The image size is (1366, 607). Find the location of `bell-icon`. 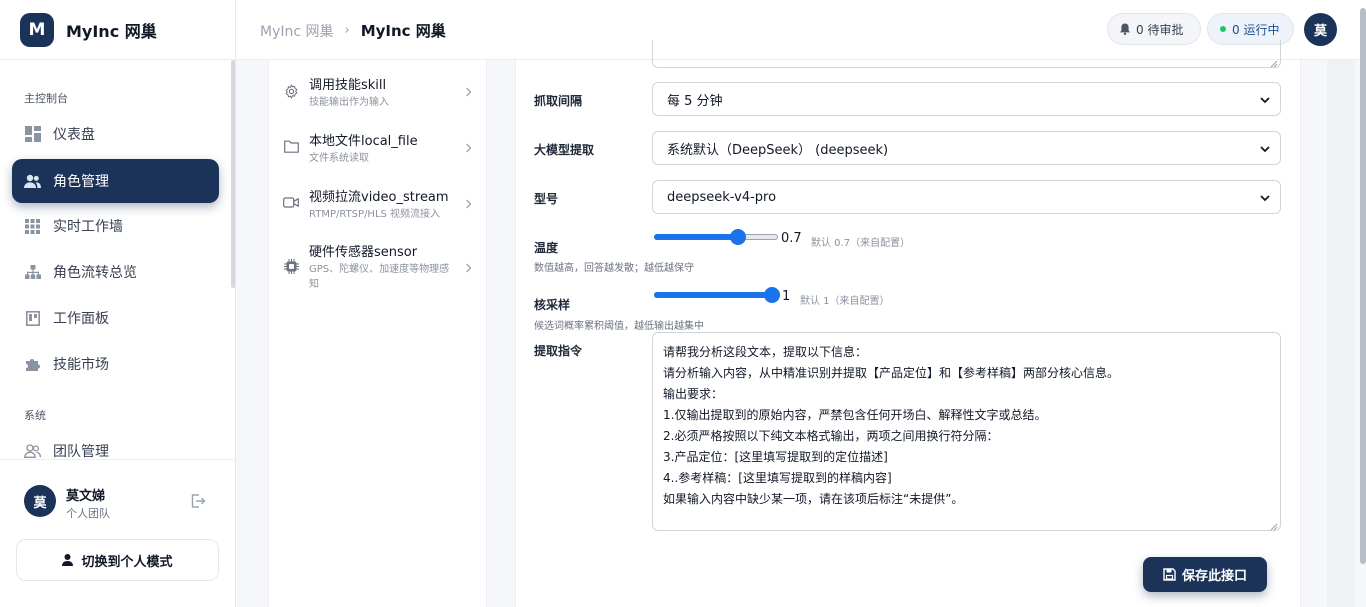

bell-icon is located at coordinates (1125, 29).